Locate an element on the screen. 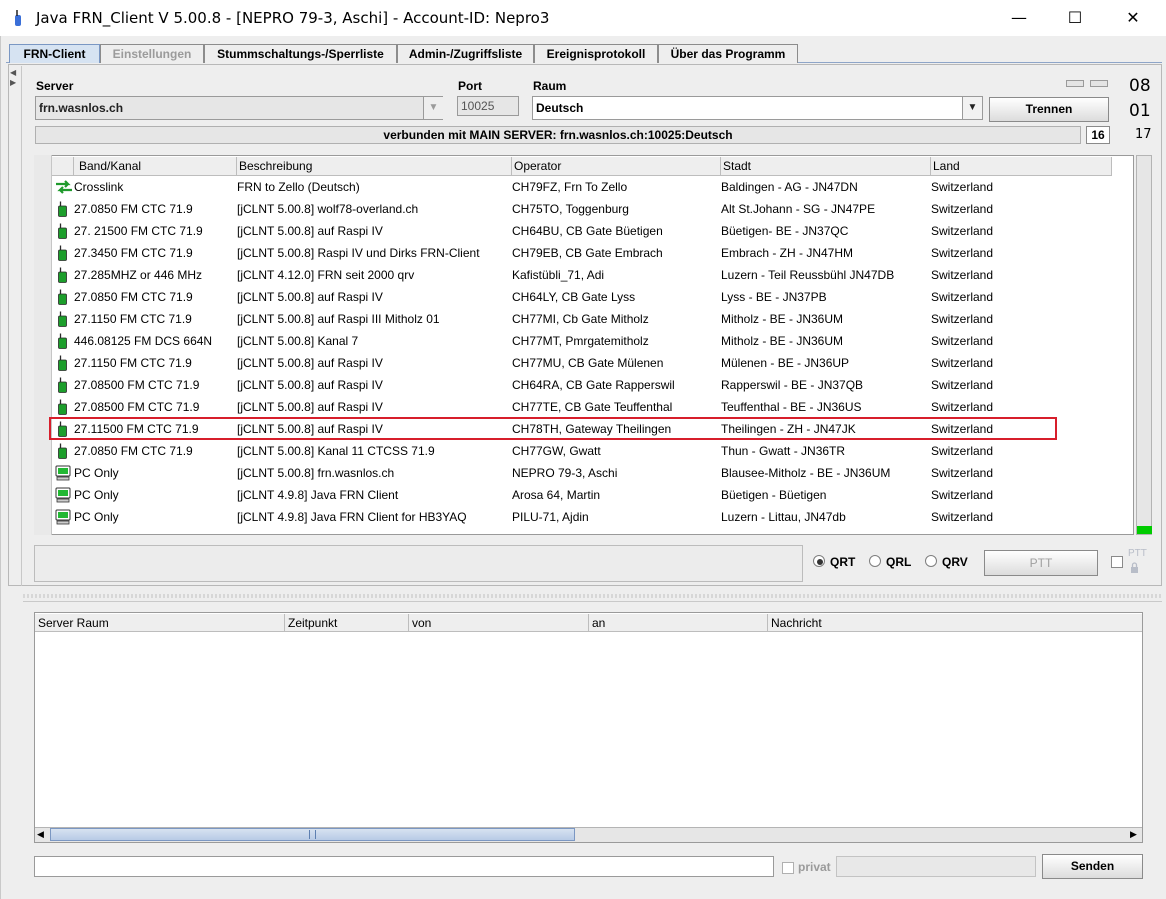 The width and height of the screenshot is (1166, 899). cell-operator: CH77MU, CB Gate Mülenen is located at coordinates (588, 363).